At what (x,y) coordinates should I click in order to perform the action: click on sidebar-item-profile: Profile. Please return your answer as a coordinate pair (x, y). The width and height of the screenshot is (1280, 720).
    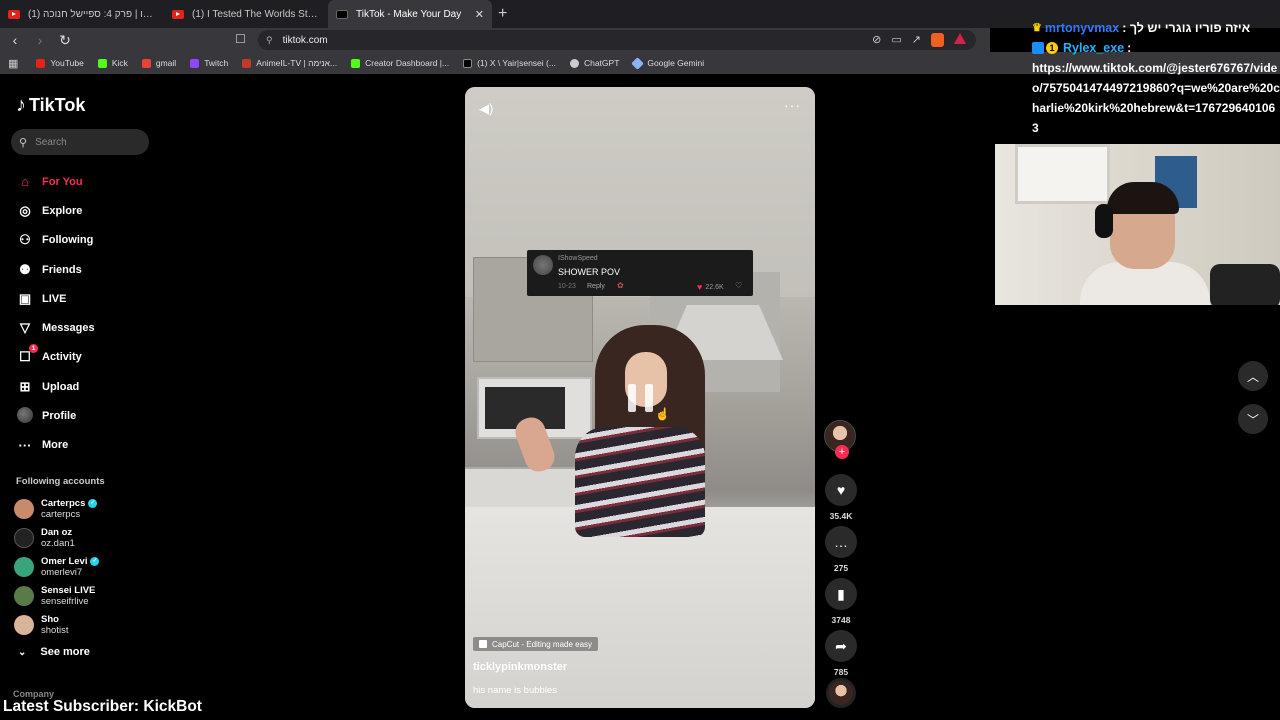
    Looking at the image, I should click on (55, 415).